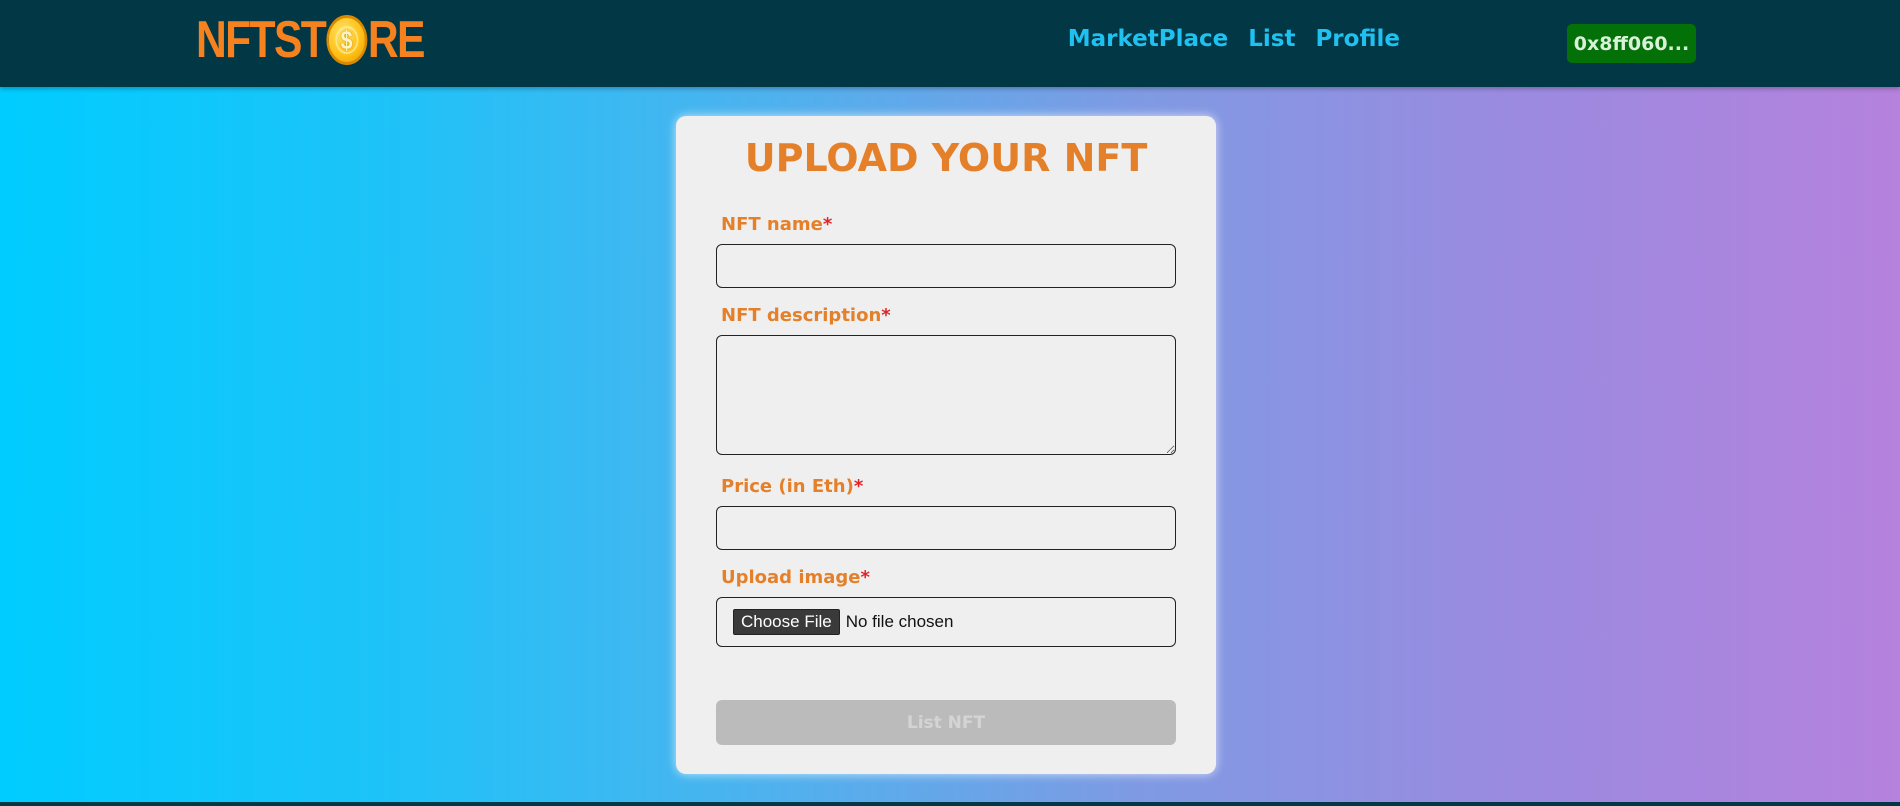 The height and width of the screenshot is (806, 1900). What do you see at coordinates (791, 577) in the screenshot?
I see `upload-image-label-text: Upload image` at bounding box center [791, 577].